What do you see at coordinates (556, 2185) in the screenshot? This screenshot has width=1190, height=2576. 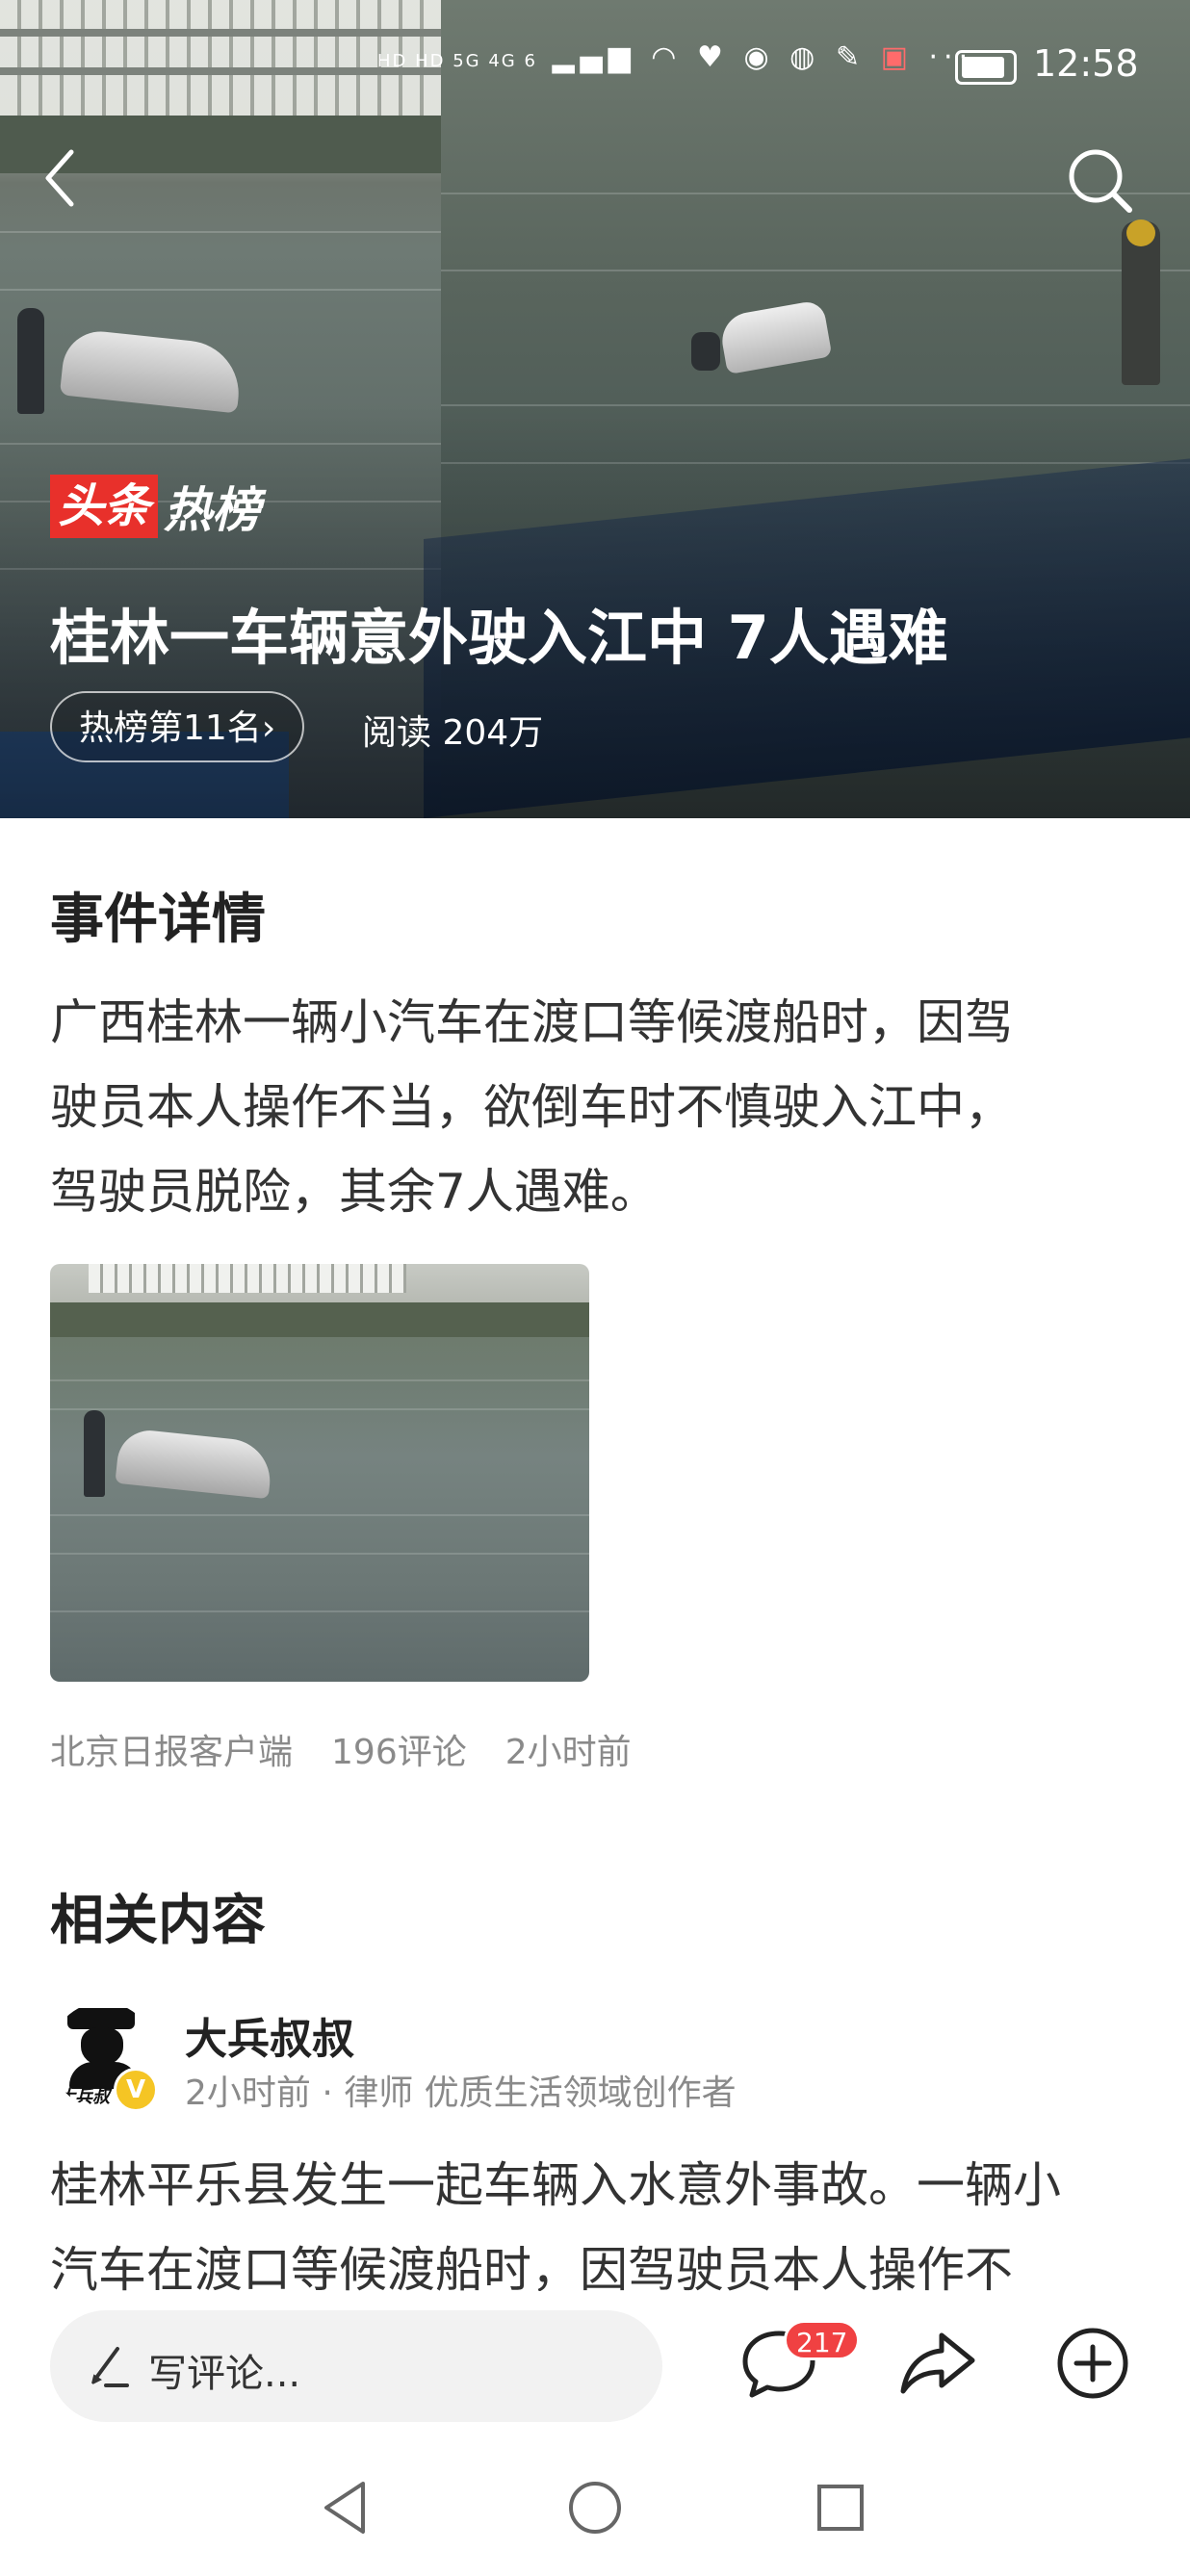 I see `related-line: 桂林平乐县发生一起车辆入水意外事故。一辆小` at bounding box center [556, 2185].